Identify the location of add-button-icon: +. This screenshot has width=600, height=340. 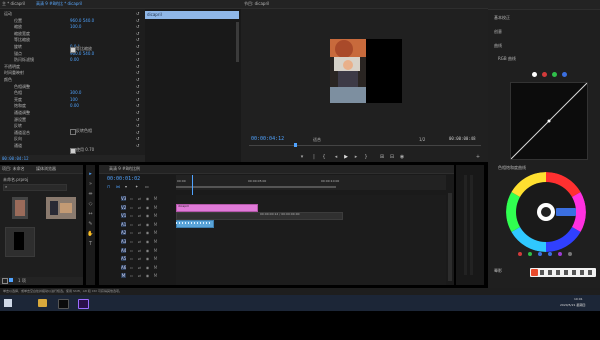
(478, 157).